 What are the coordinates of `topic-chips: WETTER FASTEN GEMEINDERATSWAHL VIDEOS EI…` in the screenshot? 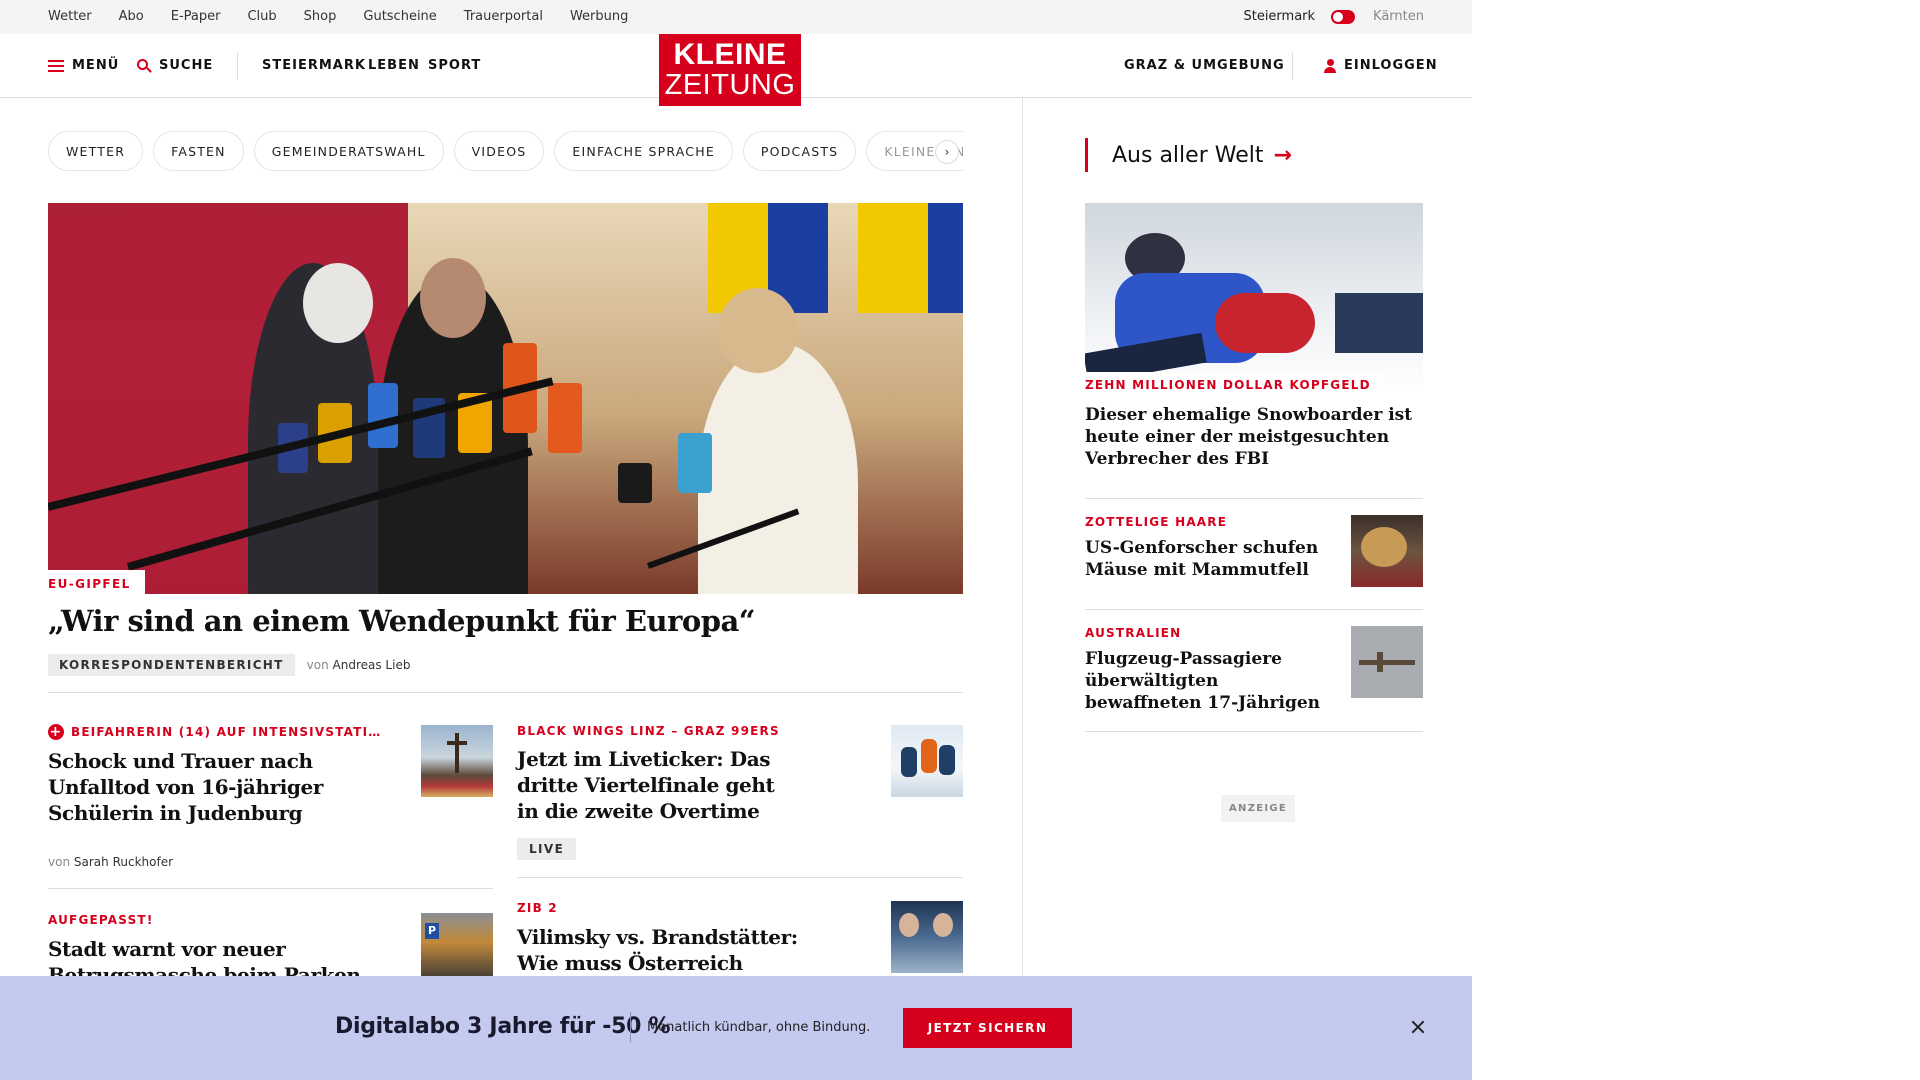 It's located at (505, 151).